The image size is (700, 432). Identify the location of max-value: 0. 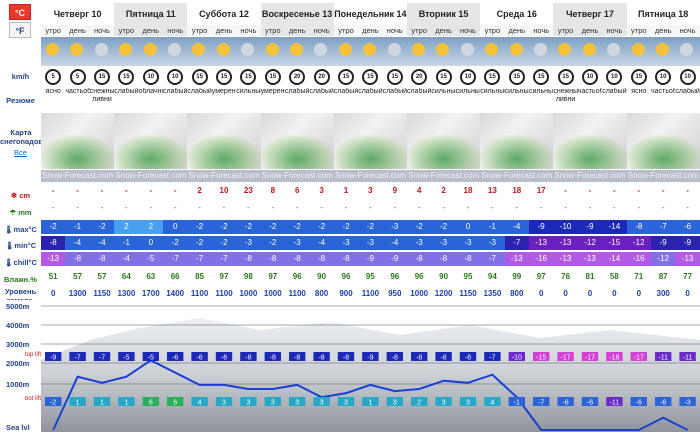
(468, 227).